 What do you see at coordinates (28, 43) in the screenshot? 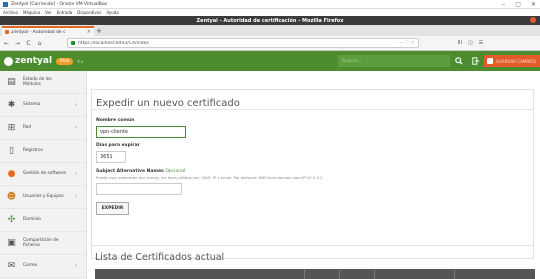
I see `reload-button: C` at bounding box center [28, 43].